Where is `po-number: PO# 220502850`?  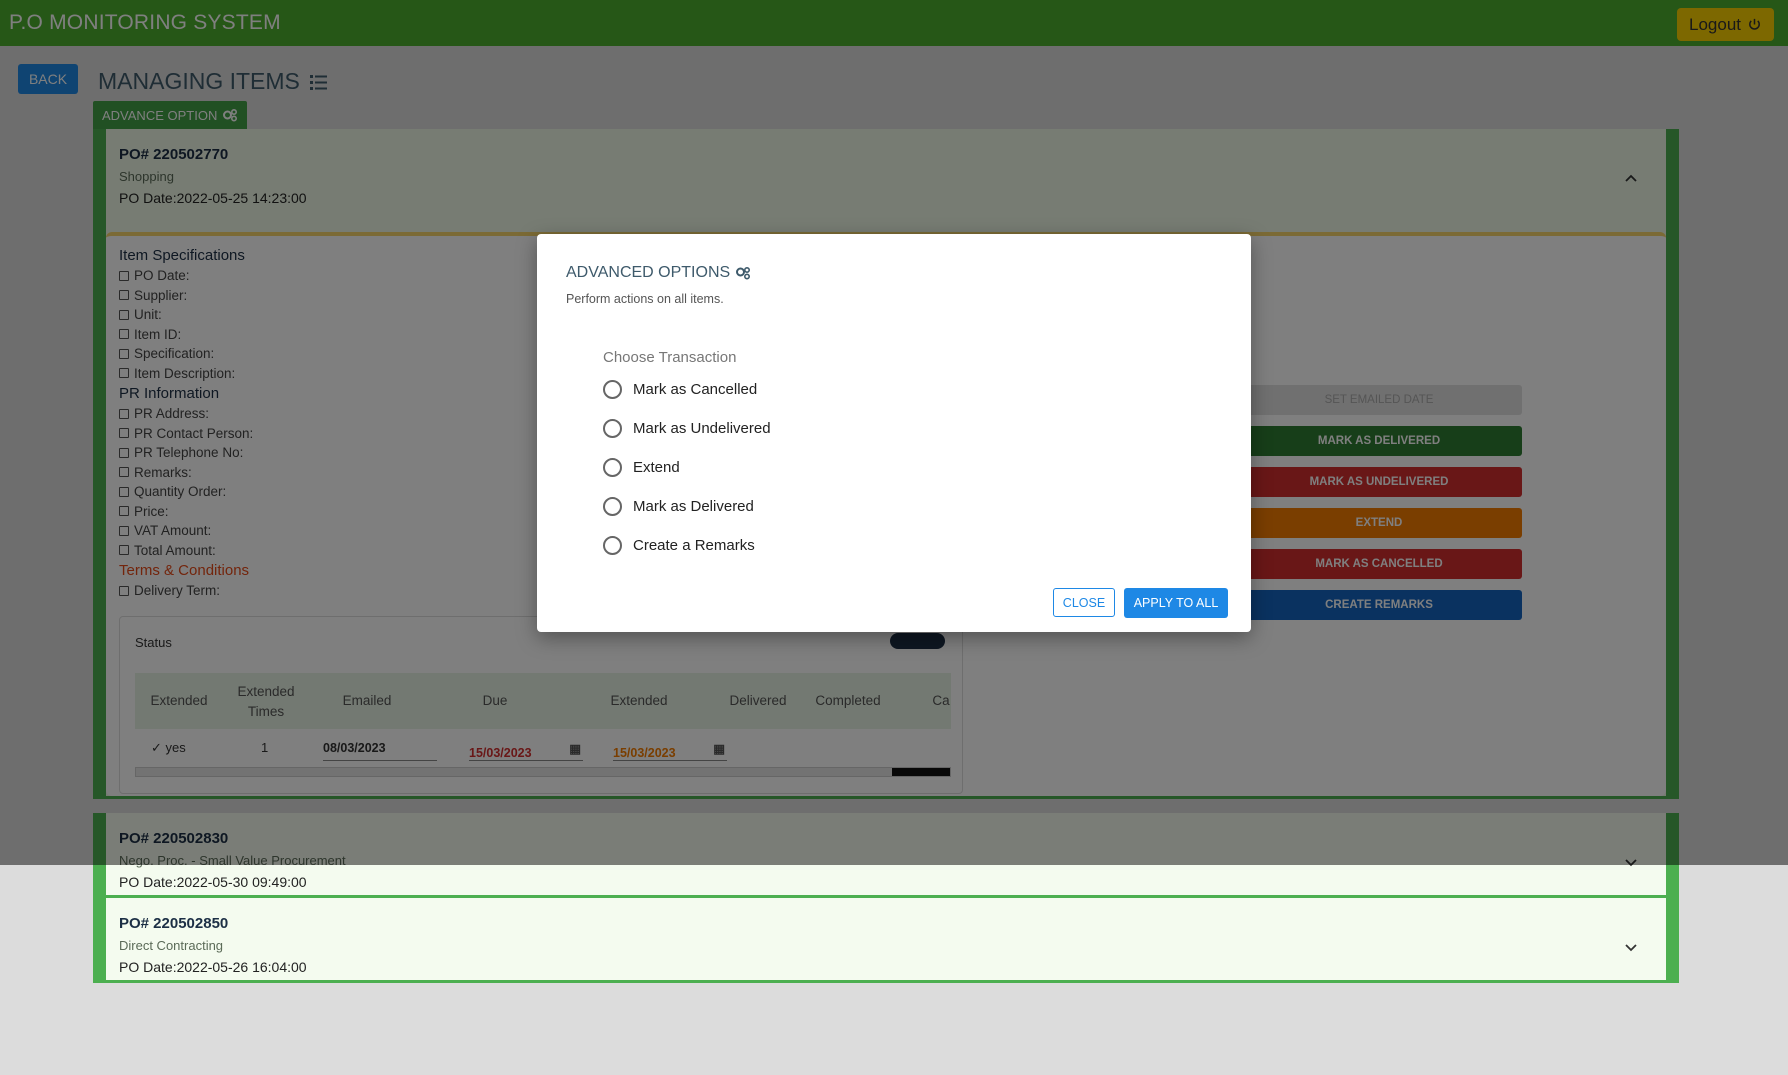 po-number: PO# 220502850 is located at coordinates (174, 923).